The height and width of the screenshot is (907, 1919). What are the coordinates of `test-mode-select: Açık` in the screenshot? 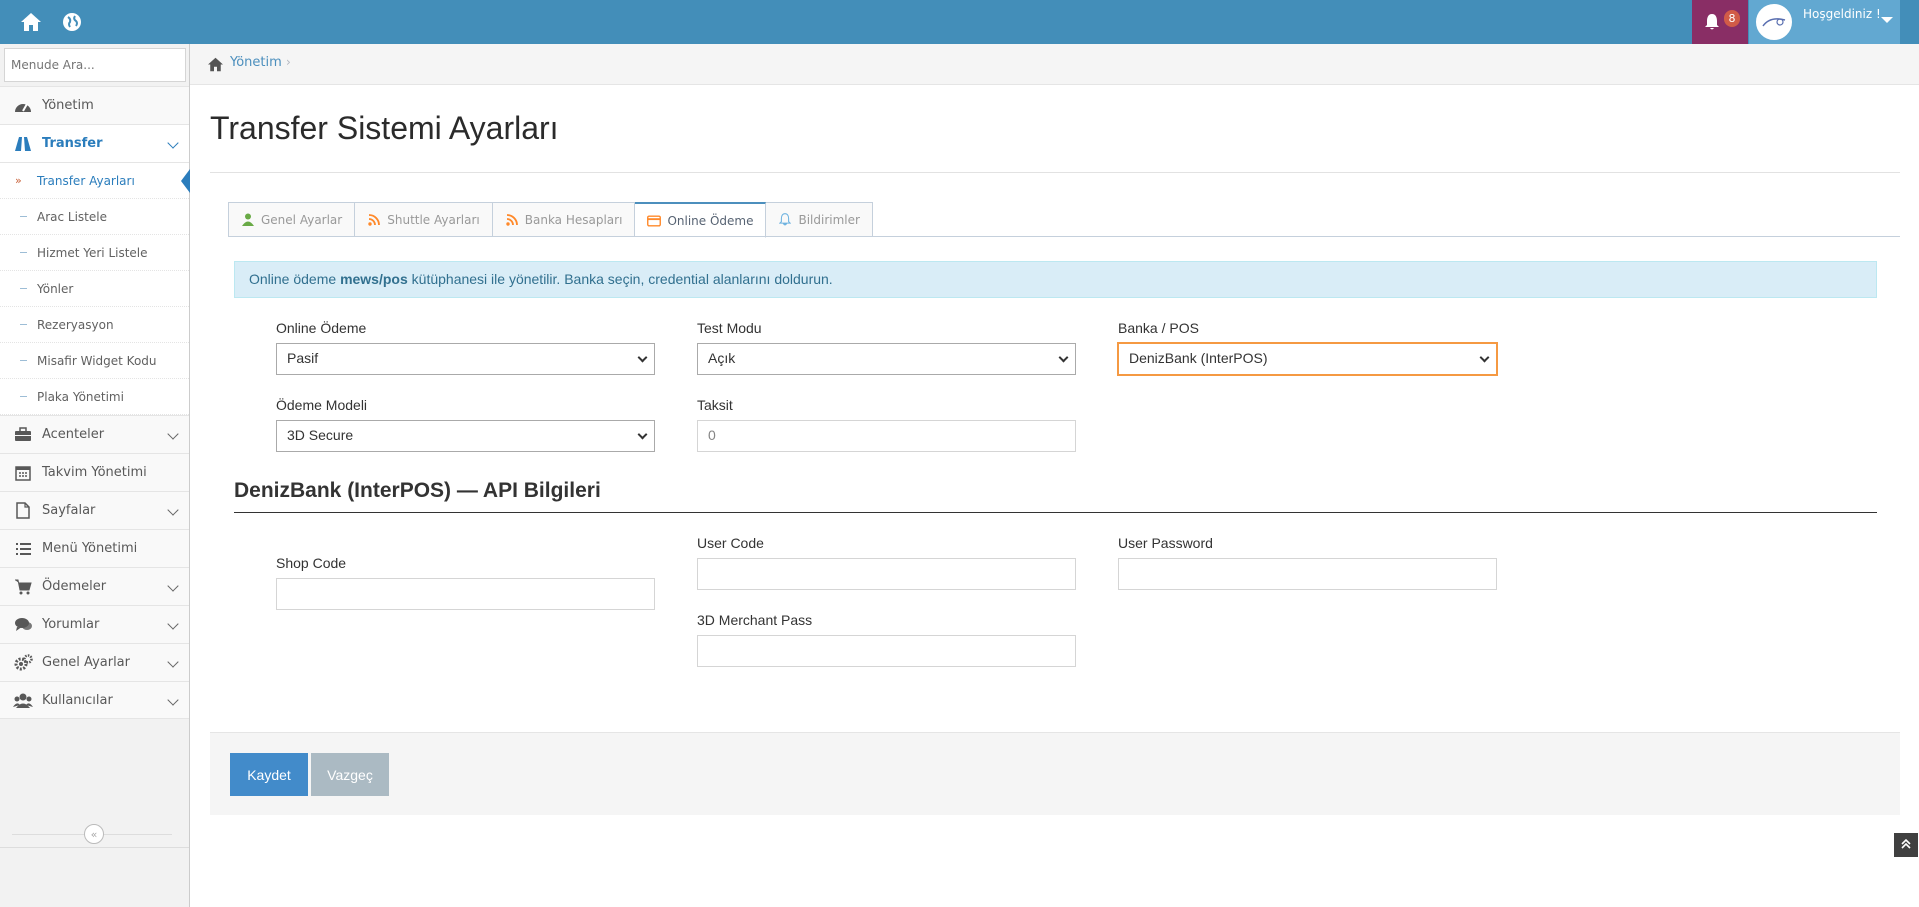 It's located at (886, 359).